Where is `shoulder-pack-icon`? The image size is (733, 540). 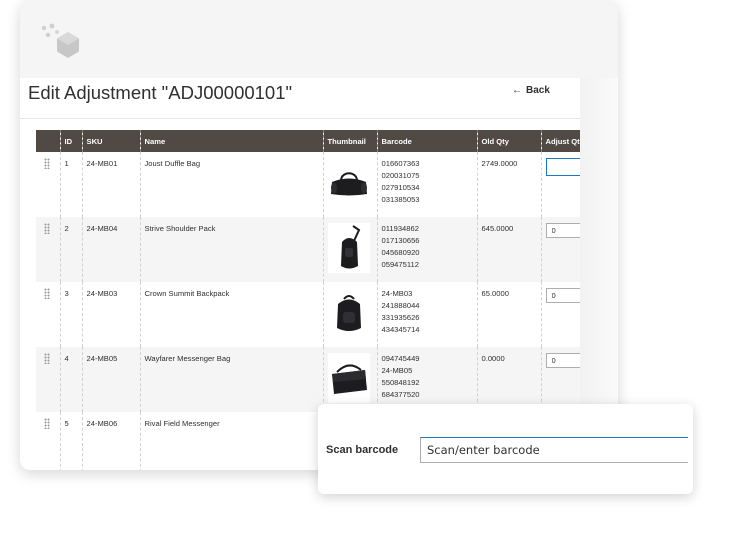
shoulder-pack-icon is located at coordinates (350, 247).